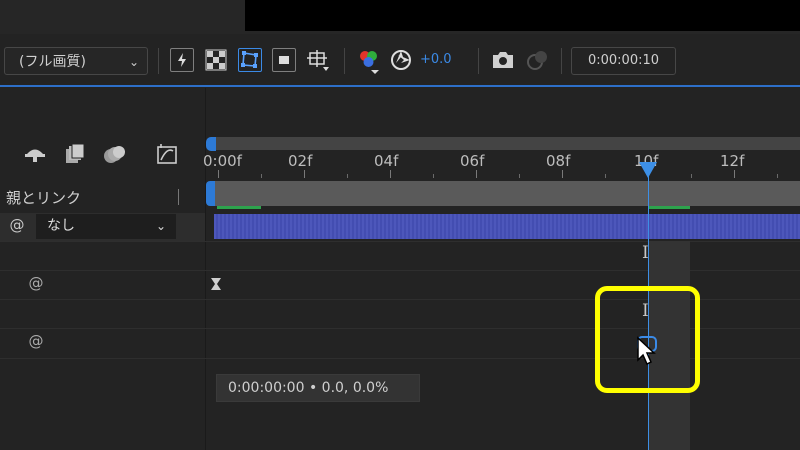 Image resolution: width=800 pixels, height=450 pixels. I want to click on guides-icon, so click(318, 60).